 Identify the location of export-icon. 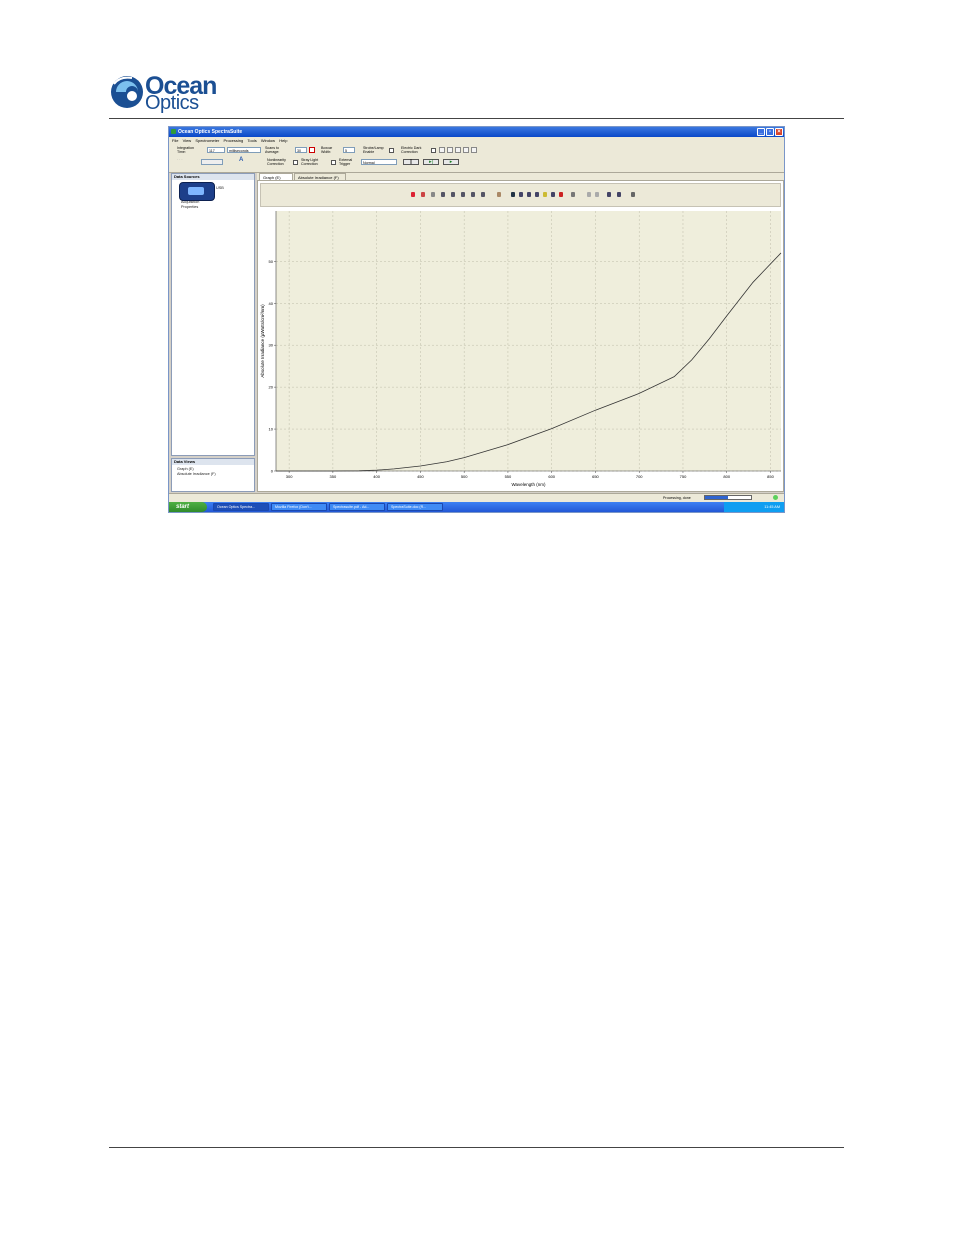
(537, 194).